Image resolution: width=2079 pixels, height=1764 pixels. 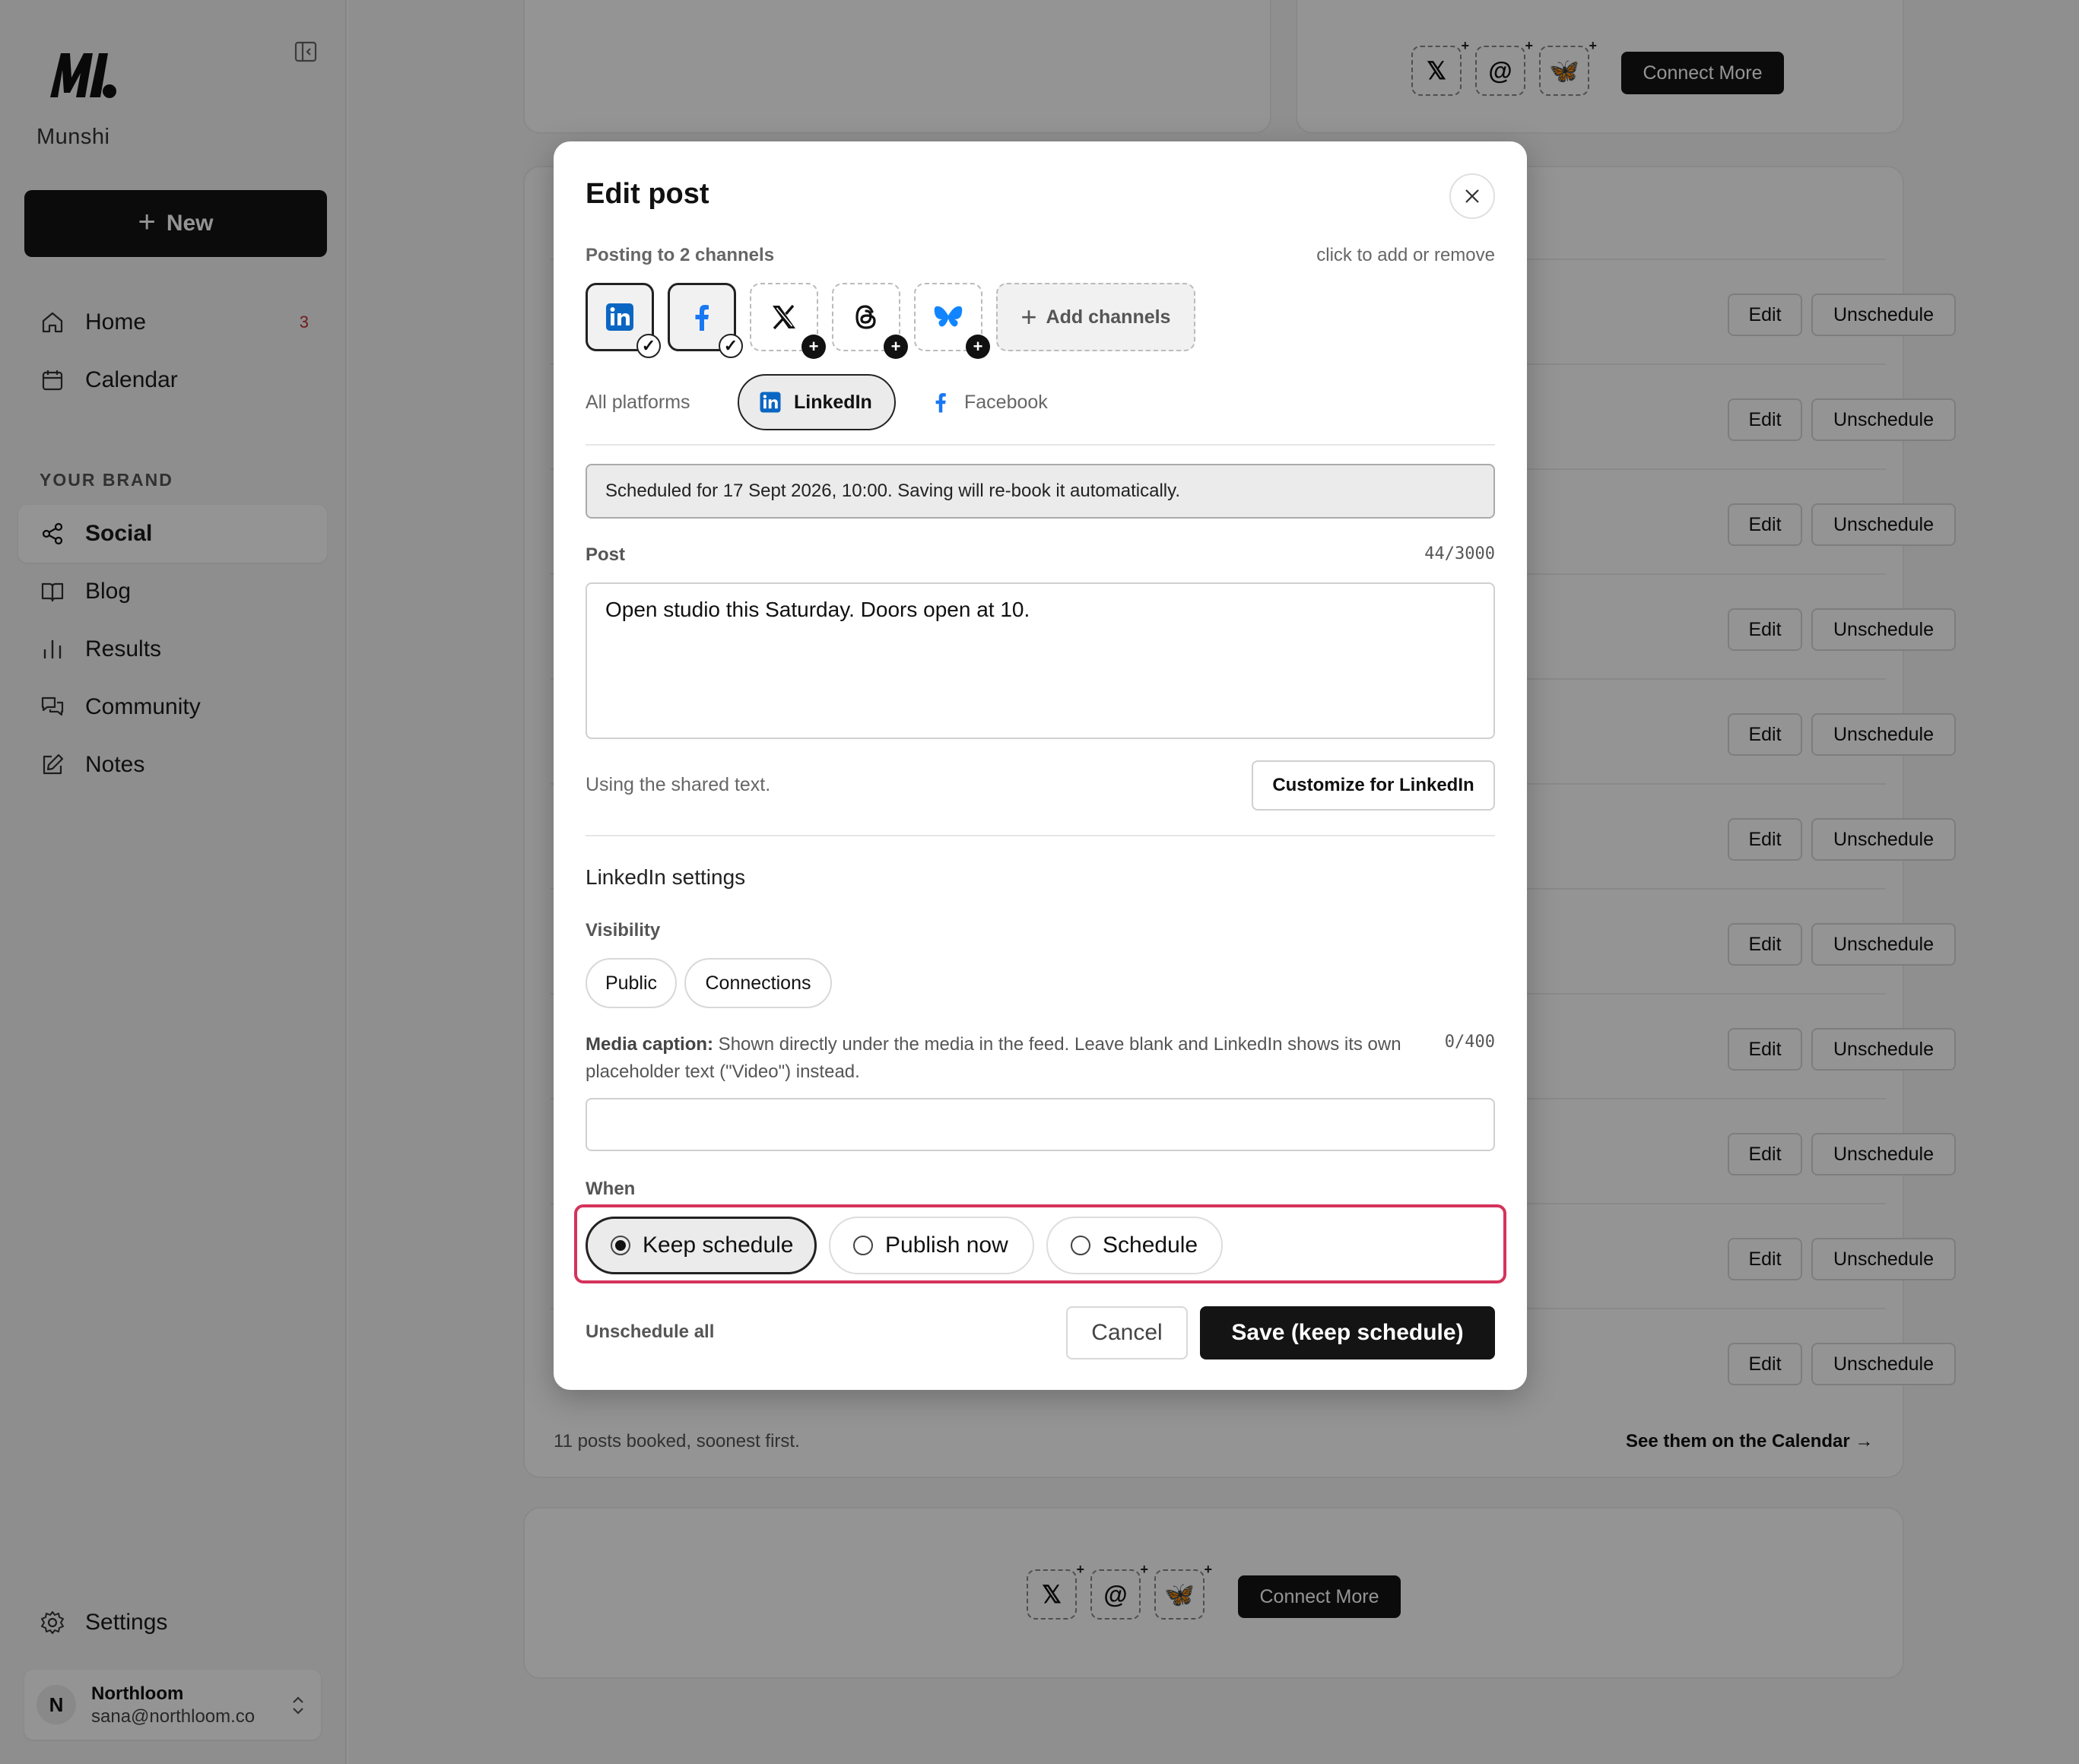 What do you see at coordinates (1347, 1333) in the screenshot?
I see `save-button: Save (keep schedule)` at bounding box center [1347, 1333].